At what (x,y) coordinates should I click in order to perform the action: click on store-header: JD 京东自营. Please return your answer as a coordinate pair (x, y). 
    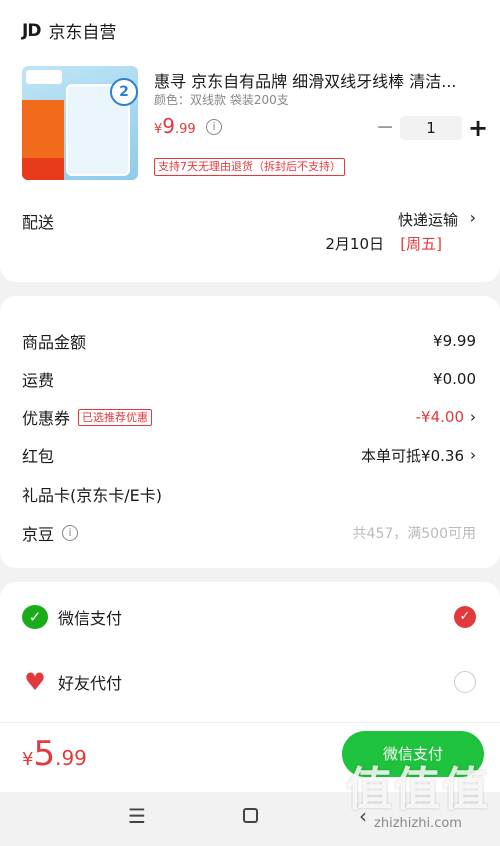
    Looking at the image, I should click on (69, 31).